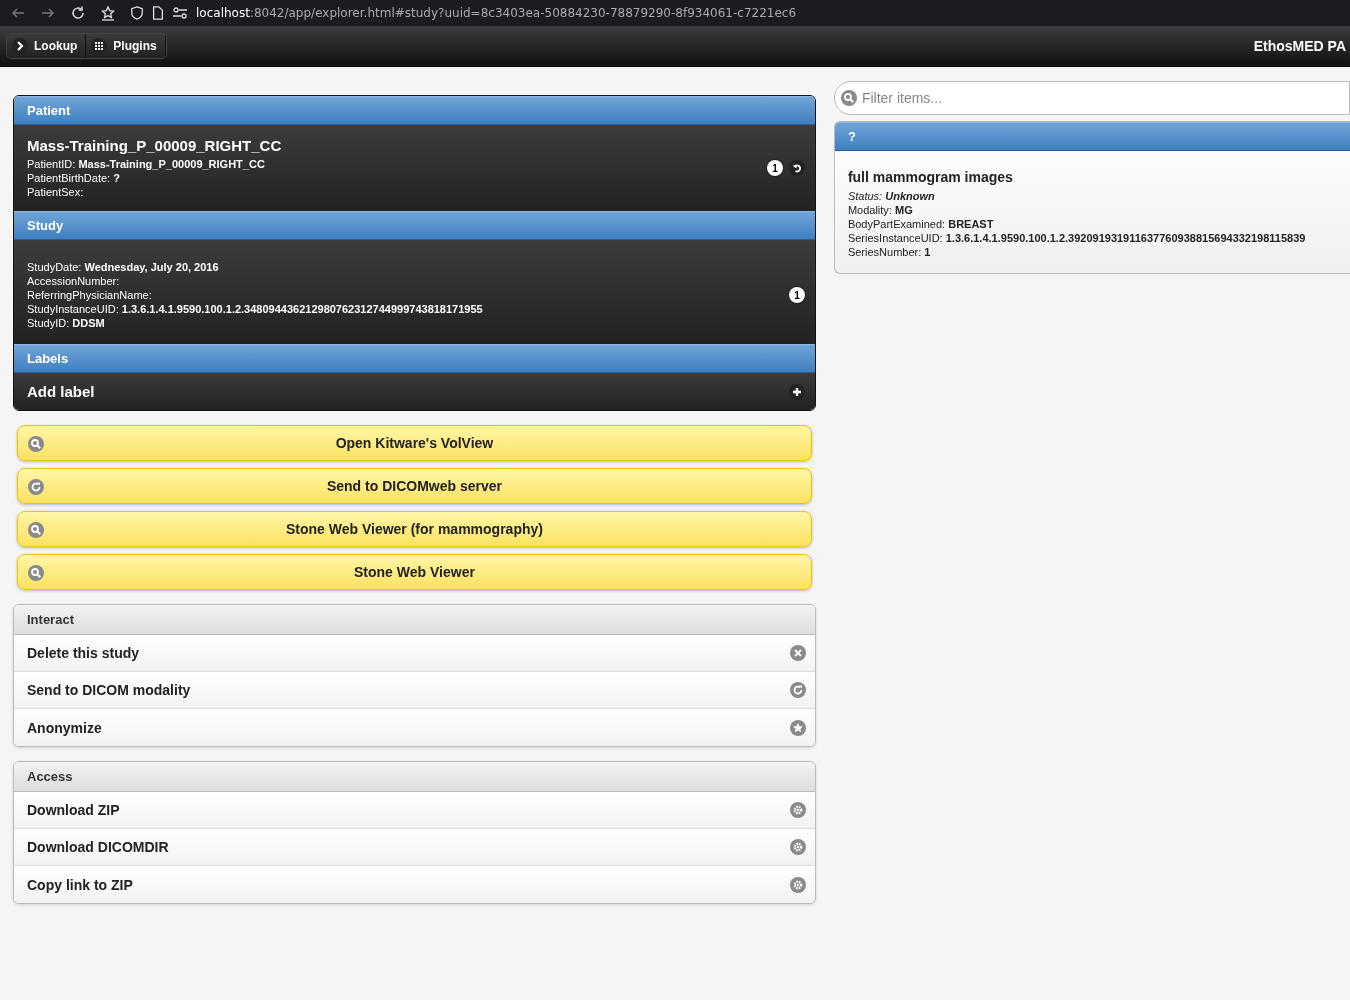  Describe the element at coordinates (796, 391) in the screenshot. I see `plus-icon` at that location.